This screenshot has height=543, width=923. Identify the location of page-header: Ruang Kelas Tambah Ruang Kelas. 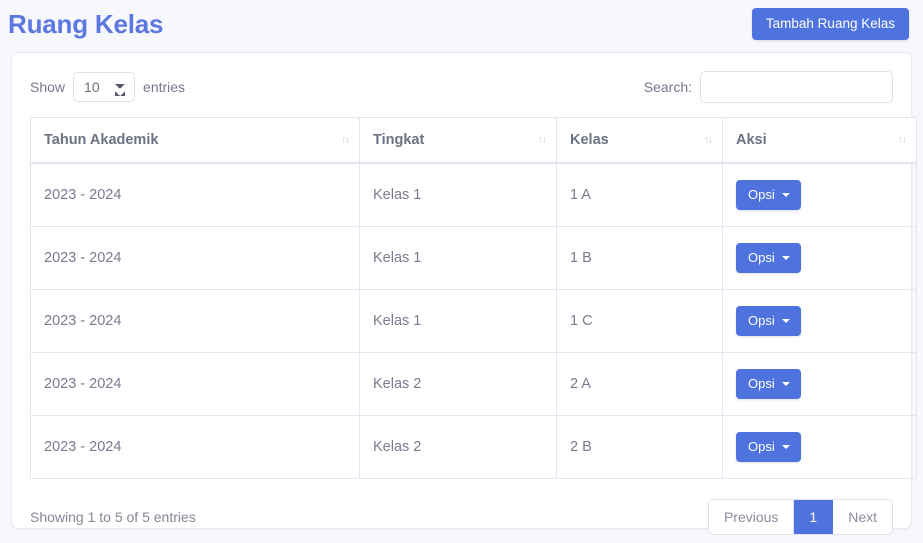
(461, 24).